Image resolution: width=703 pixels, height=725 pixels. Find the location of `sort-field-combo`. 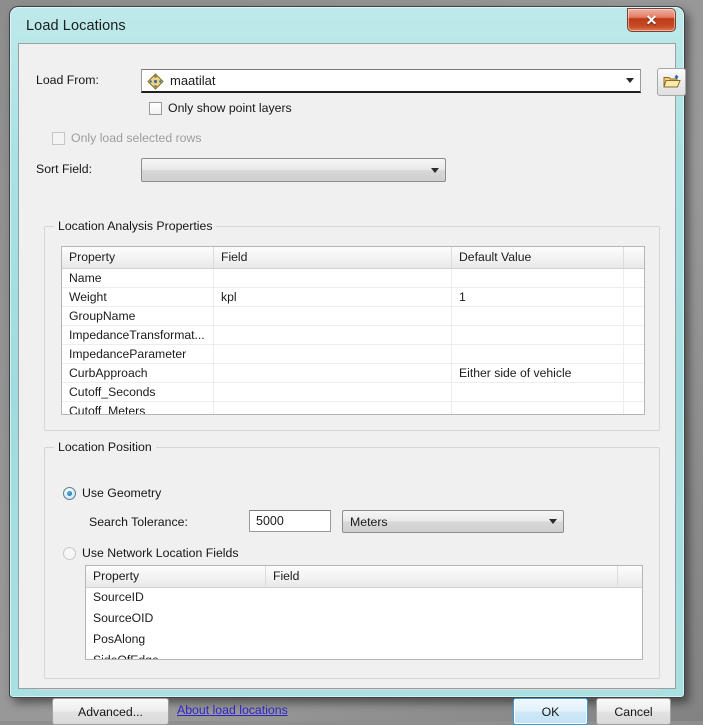

sort-field-combo is located at coordinates (293, 170).